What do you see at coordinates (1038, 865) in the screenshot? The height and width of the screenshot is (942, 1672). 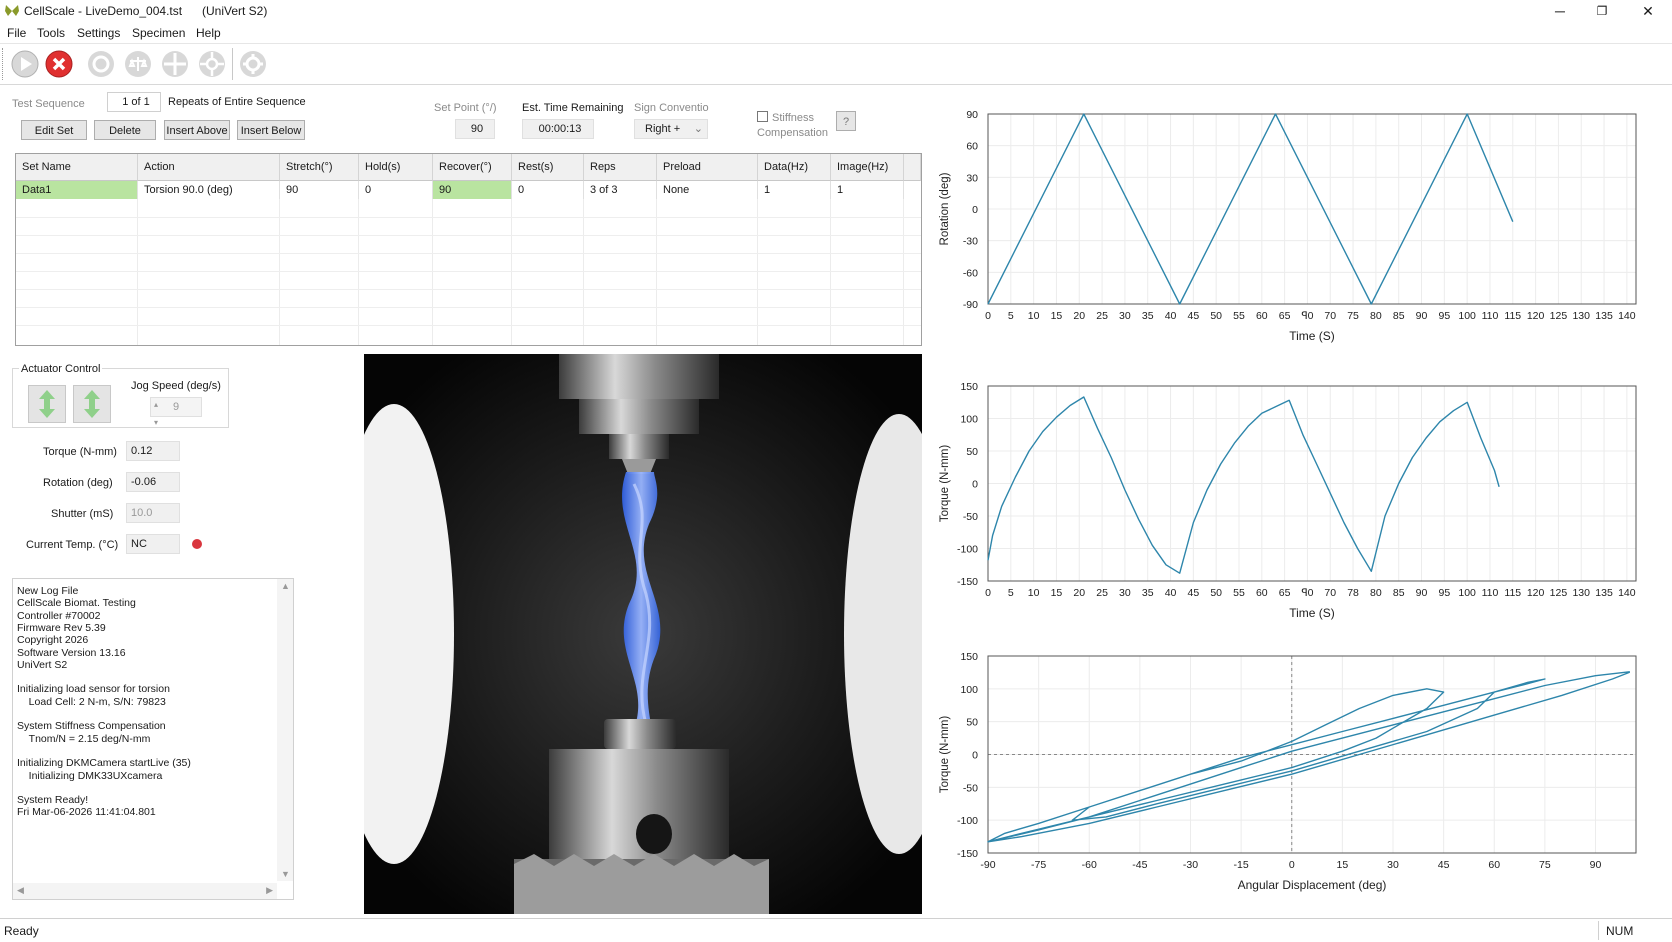 I see `x-tick-label: -75` at bounding box center [1038, 865].